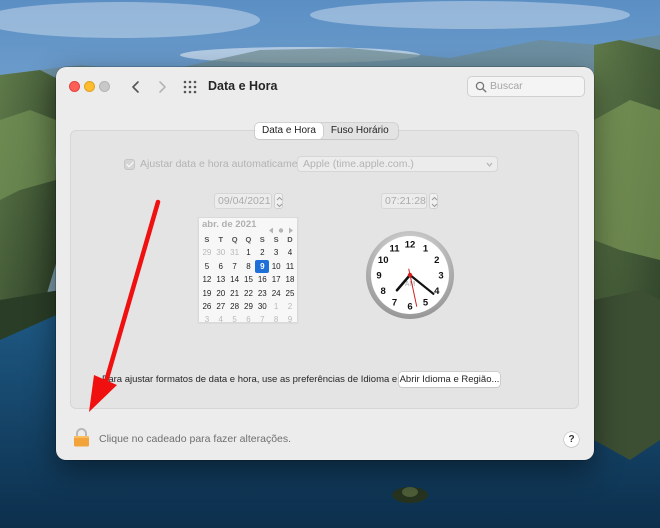 The width and height of the screenshot is (660, 528). I want to click on calendar-week-row: 29 30 31 1 2 3 4, so click(248, 252).